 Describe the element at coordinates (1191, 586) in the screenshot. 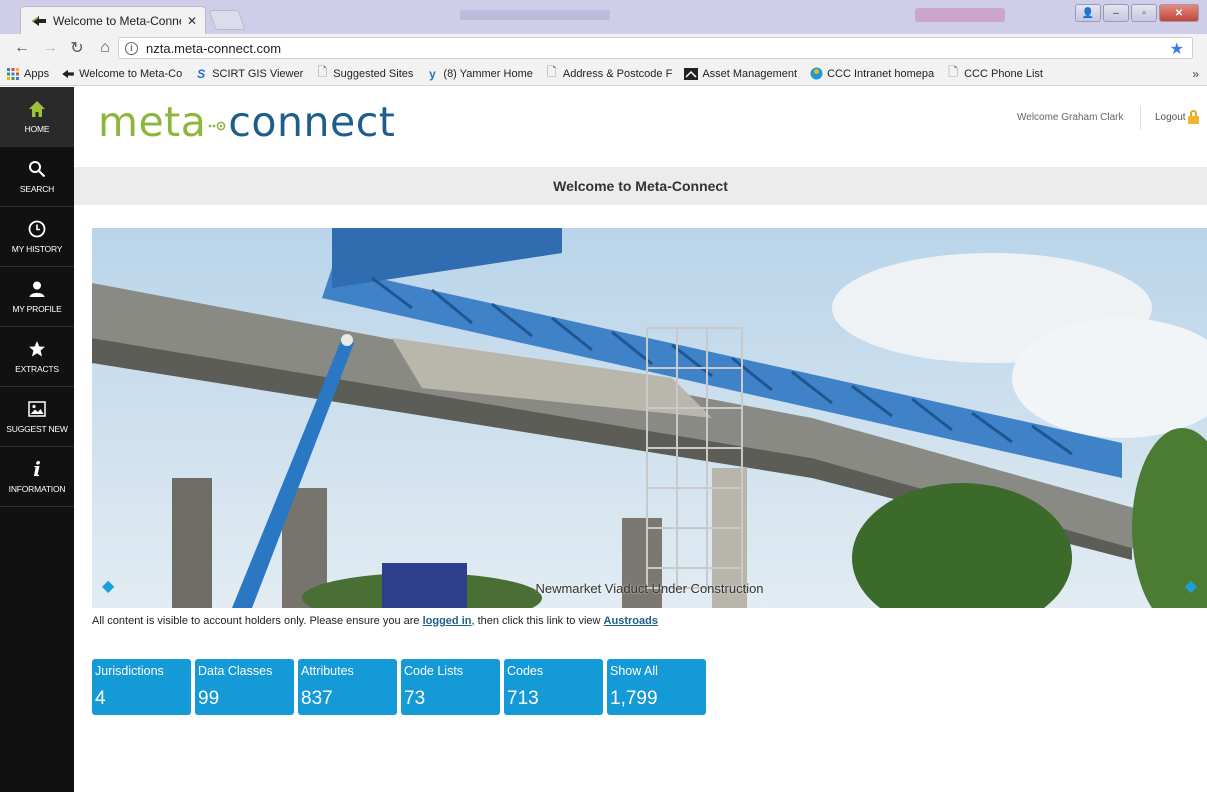

I see `carousel-next-arrow-icon: ◆` at that location.